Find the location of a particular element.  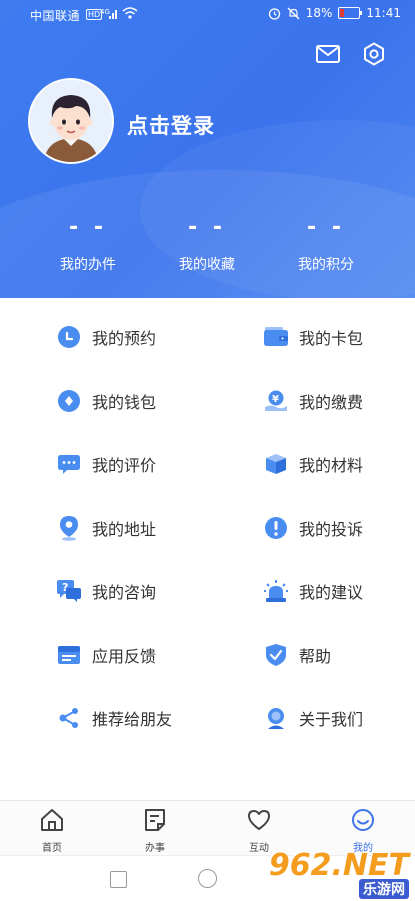

boy-avatar-icon is located at coordinates (71, 121).